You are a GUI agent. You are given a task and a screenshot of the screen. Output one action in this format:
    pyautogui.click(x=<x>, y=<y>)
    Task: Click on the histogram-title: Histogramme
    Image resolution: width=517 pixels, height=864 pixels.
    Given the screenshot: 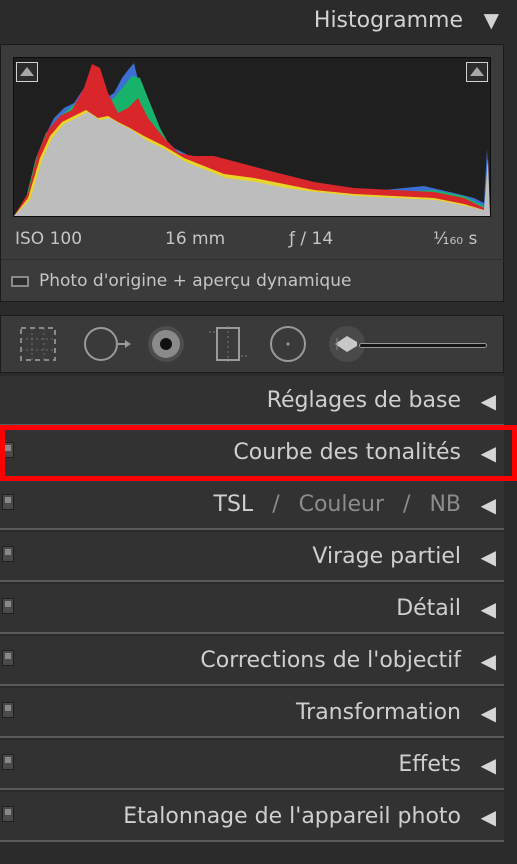 What is the action you would take?
    pyautogui.click(x=388, y=20)
    